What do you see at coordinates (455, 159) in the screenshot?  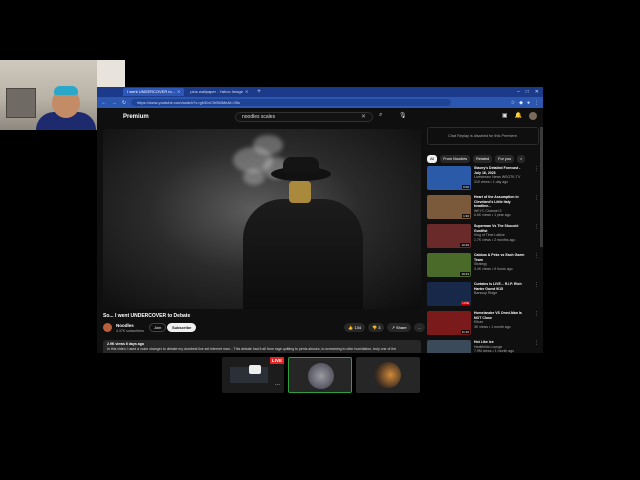 I see `chip-from-channel: From Noodles` at bounding box center [455, 159].